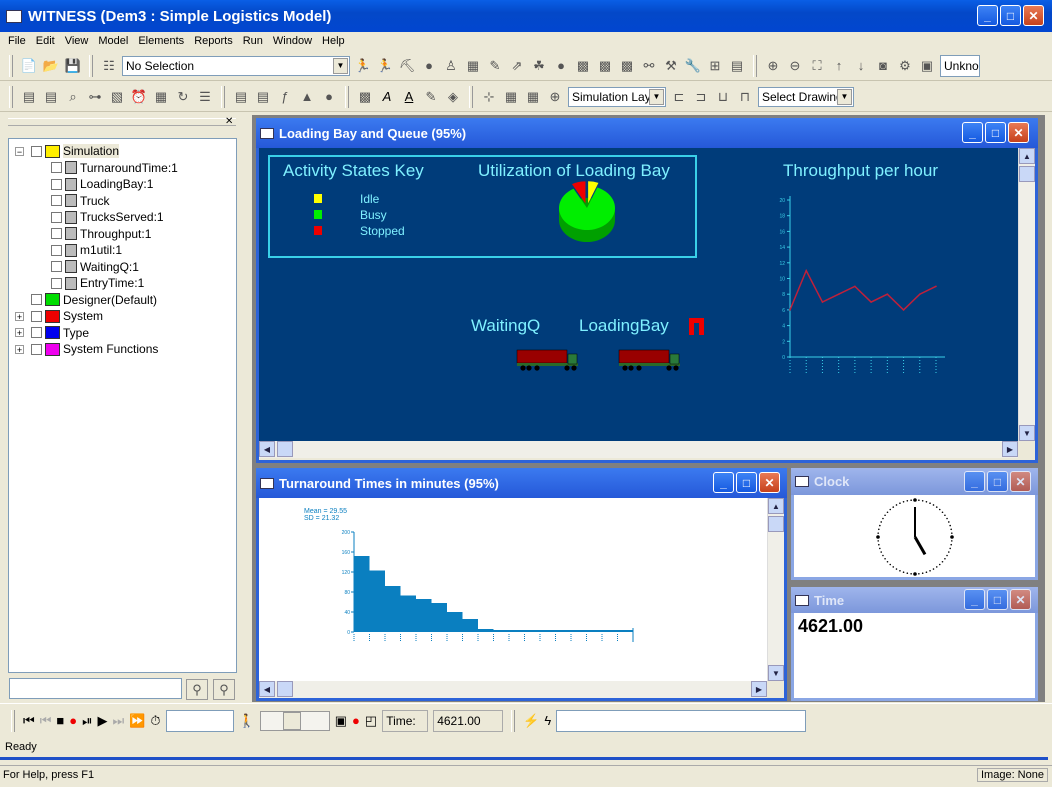 This screenshot has width=1052, height=787. Describe the element at coordinates (199, 720) in the screenshot. I see `run-until-input` at that location.